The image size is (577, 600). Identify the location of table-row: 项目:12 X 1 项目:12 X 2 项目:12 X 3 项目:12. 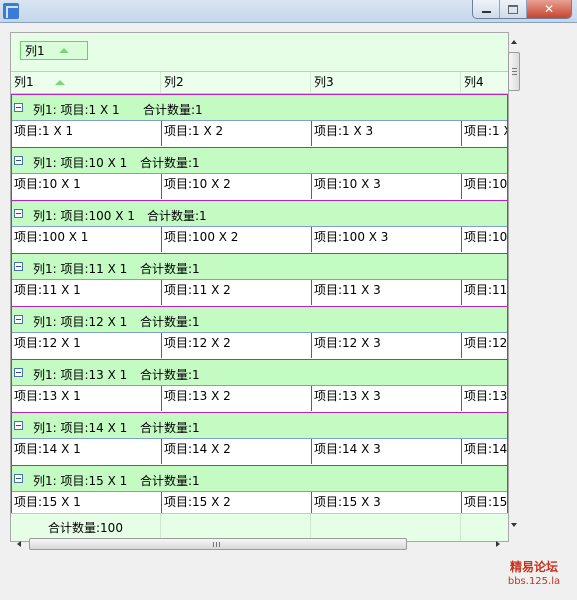
(259, 345).